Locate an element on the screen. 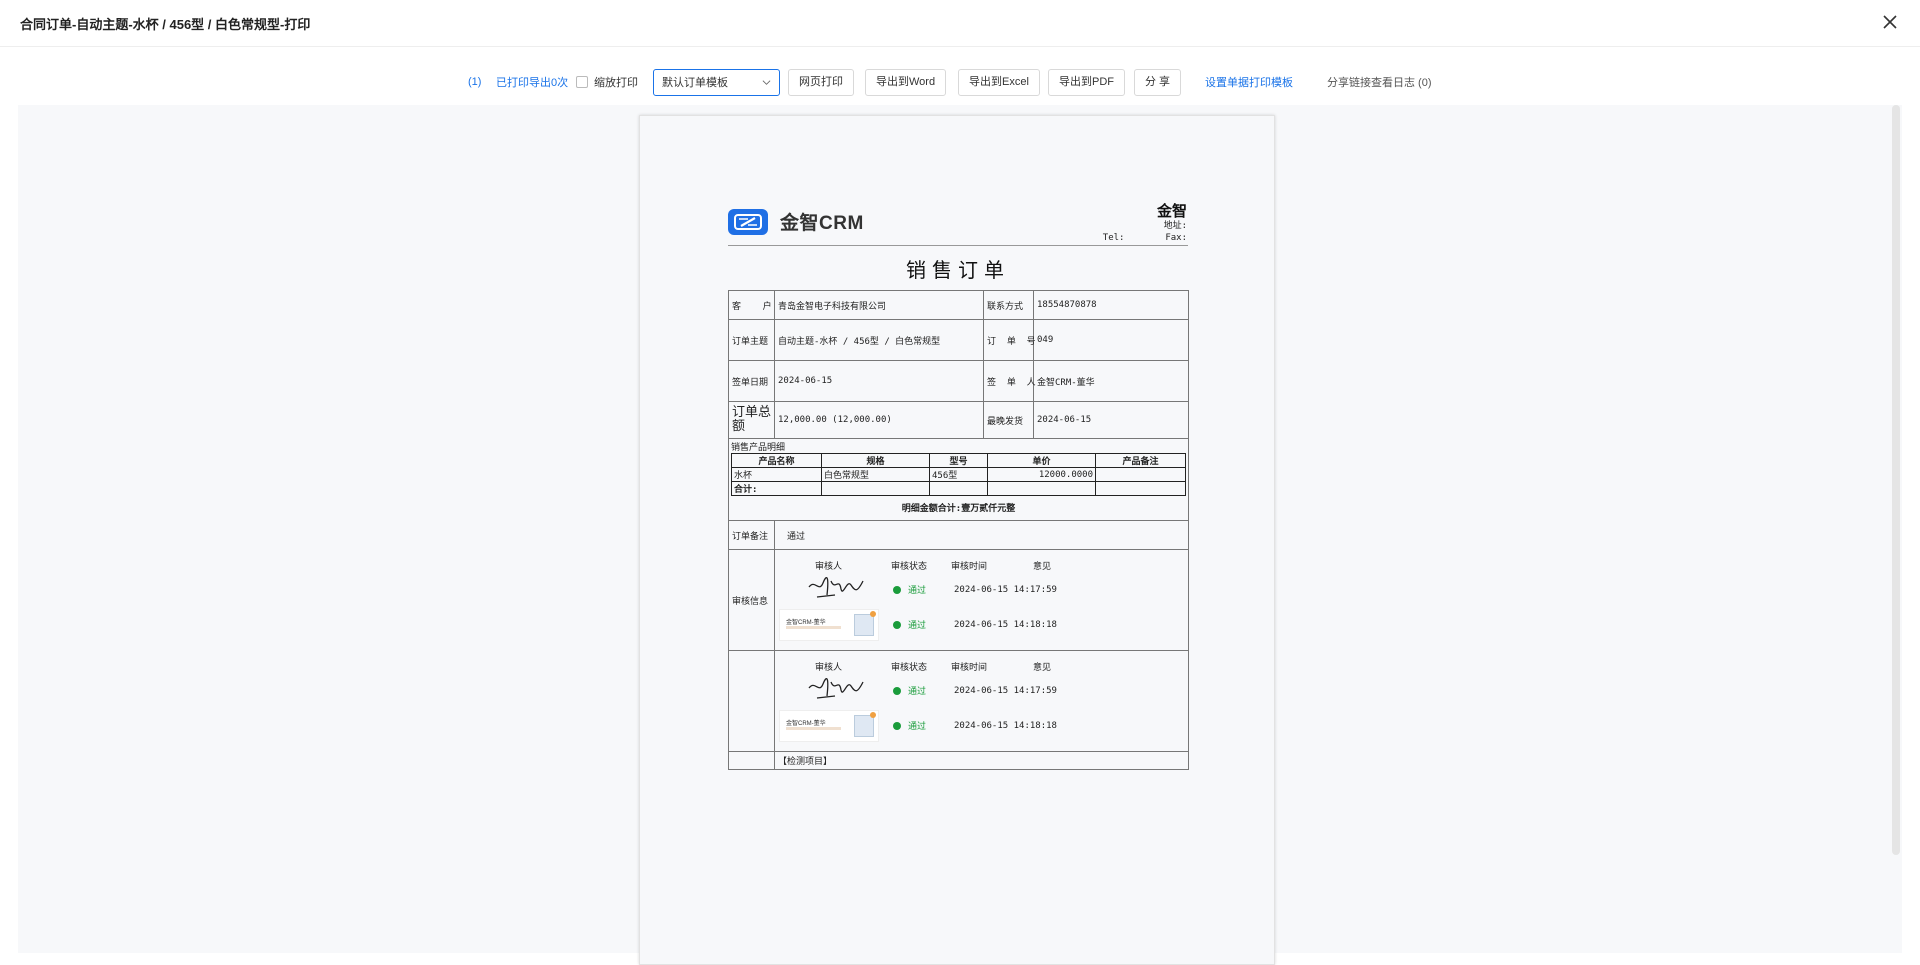 The image size is (1920, 965). address-label: 地址: is located at coordinates (1175, 226).